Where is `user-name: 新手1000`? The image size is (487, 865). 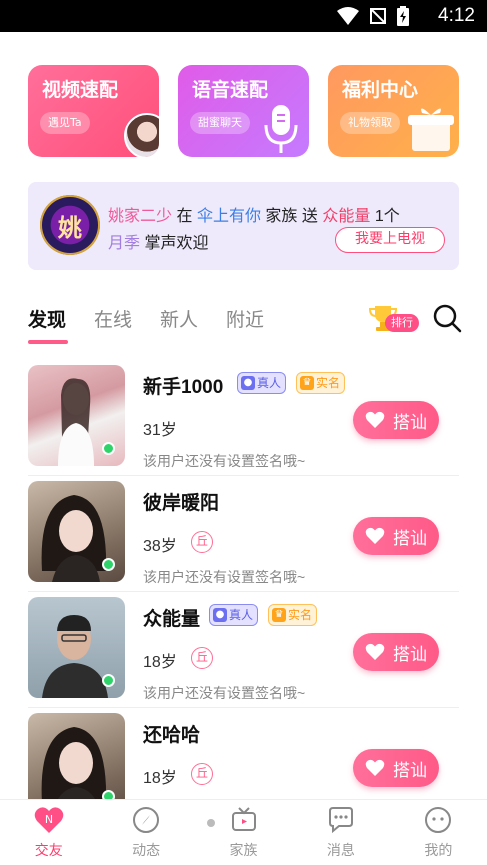
user-name: 新手1000 is located at coordinates (183, 387).